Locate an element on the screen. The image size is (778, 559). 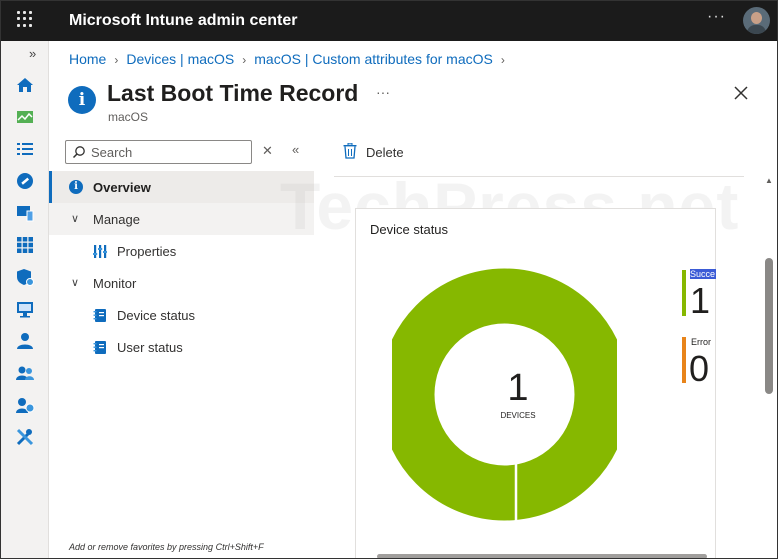
page-title: Last Boot Time Record is located at coordinates (233, 93).